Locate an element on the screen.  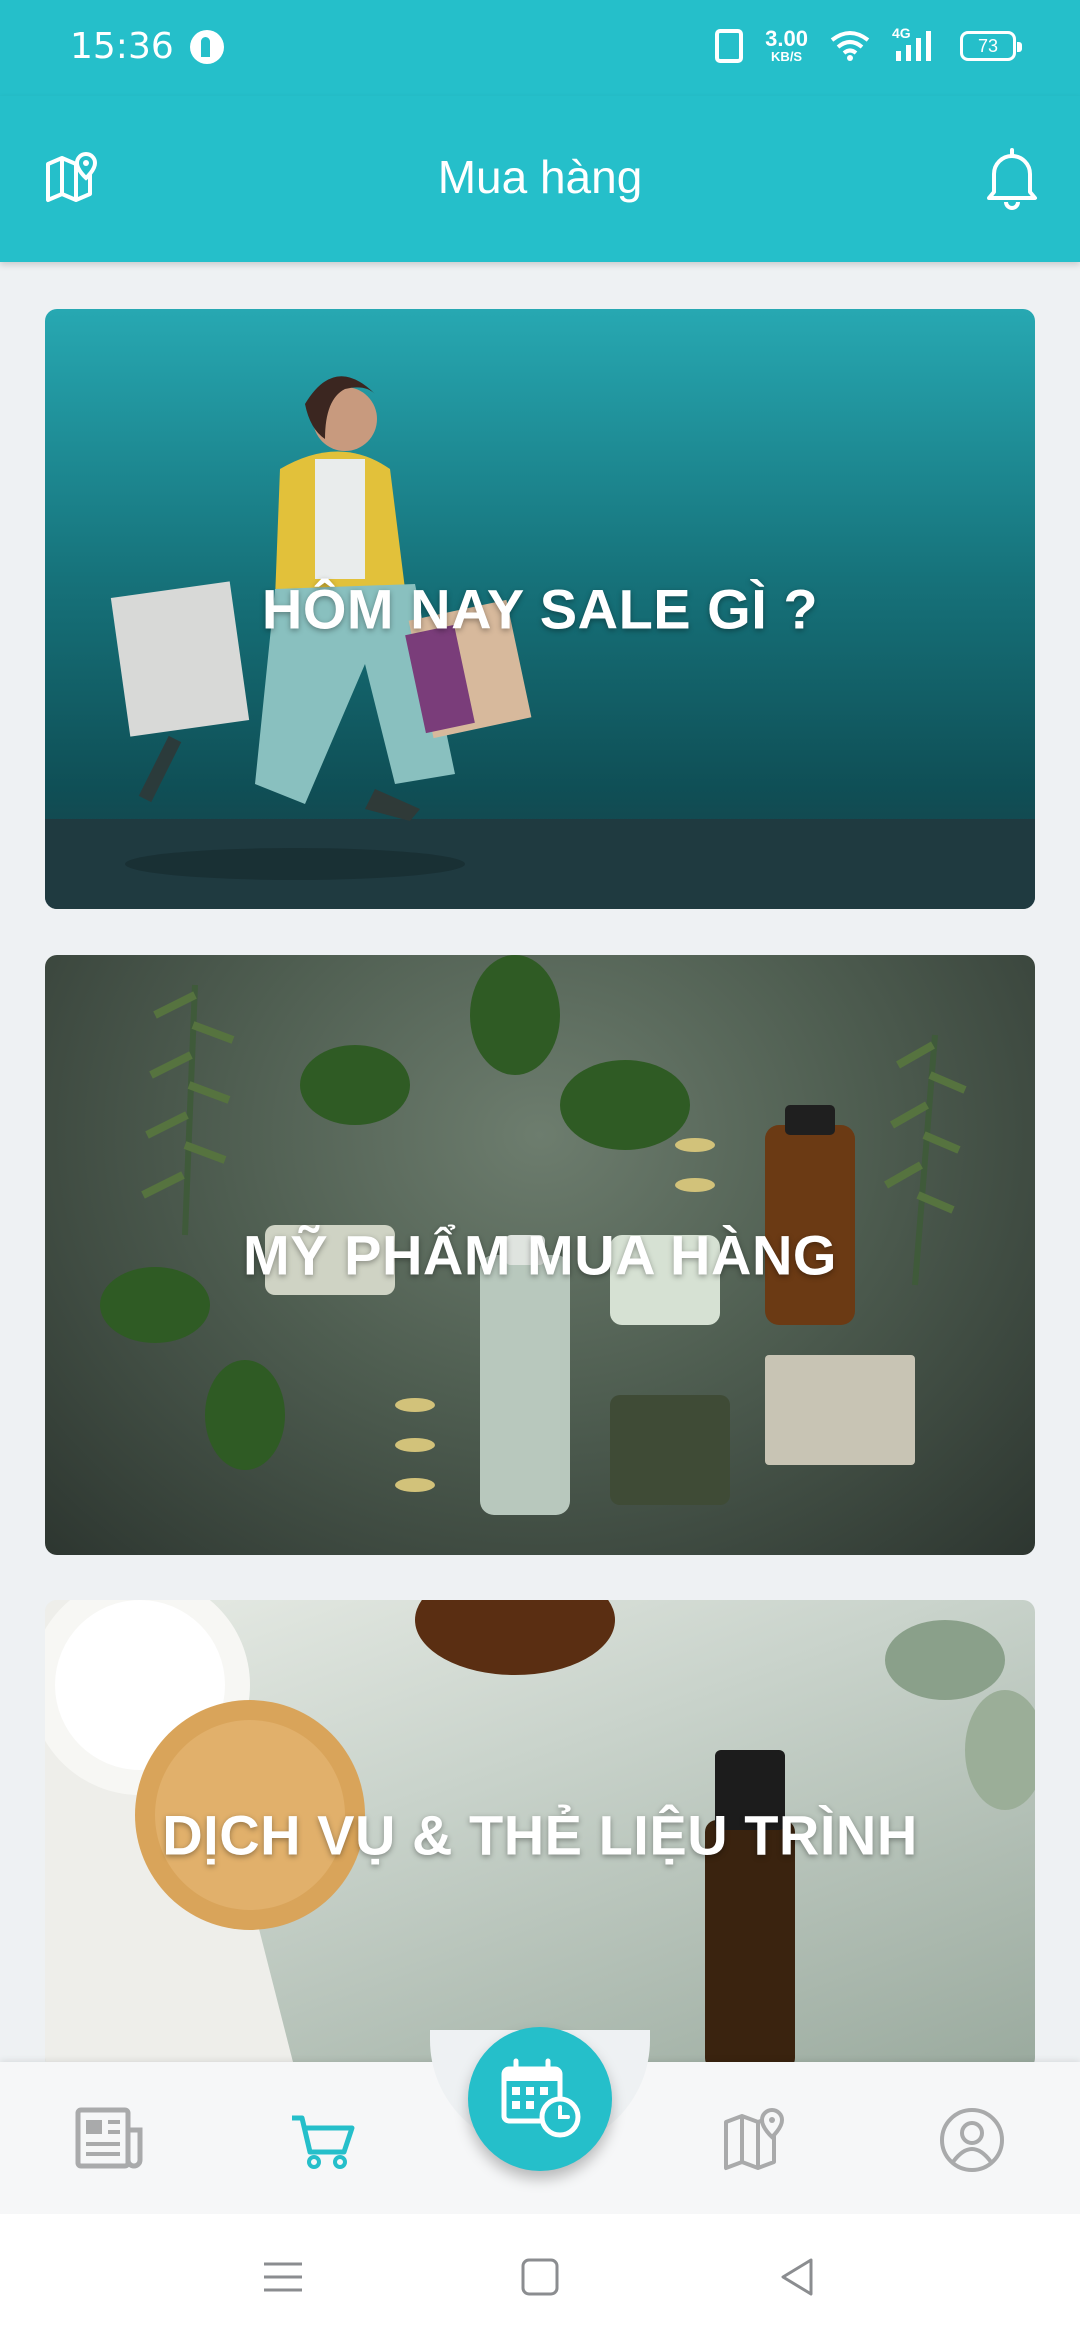
cellular-signal-icon: 4G is located at coordinates (915, 44).